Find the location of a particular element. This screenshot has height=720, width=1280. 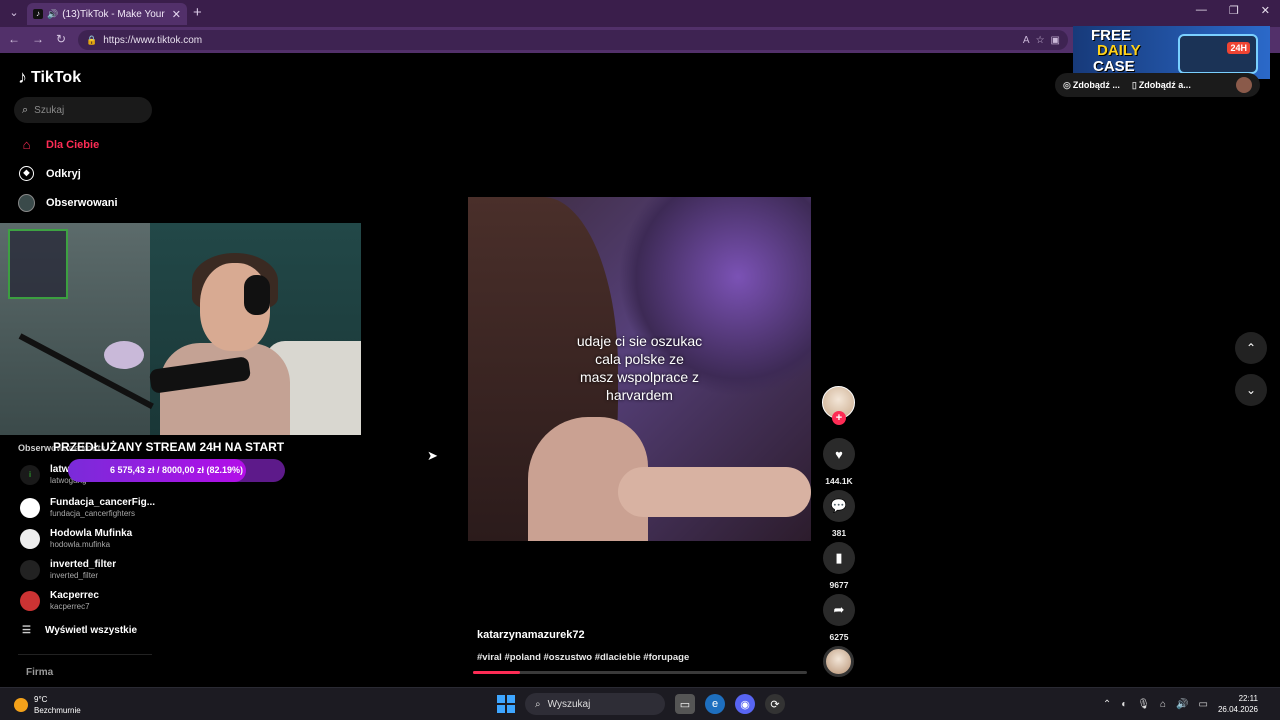

search-input: ⌕ Szukaj is located at coordinates (83, 110).